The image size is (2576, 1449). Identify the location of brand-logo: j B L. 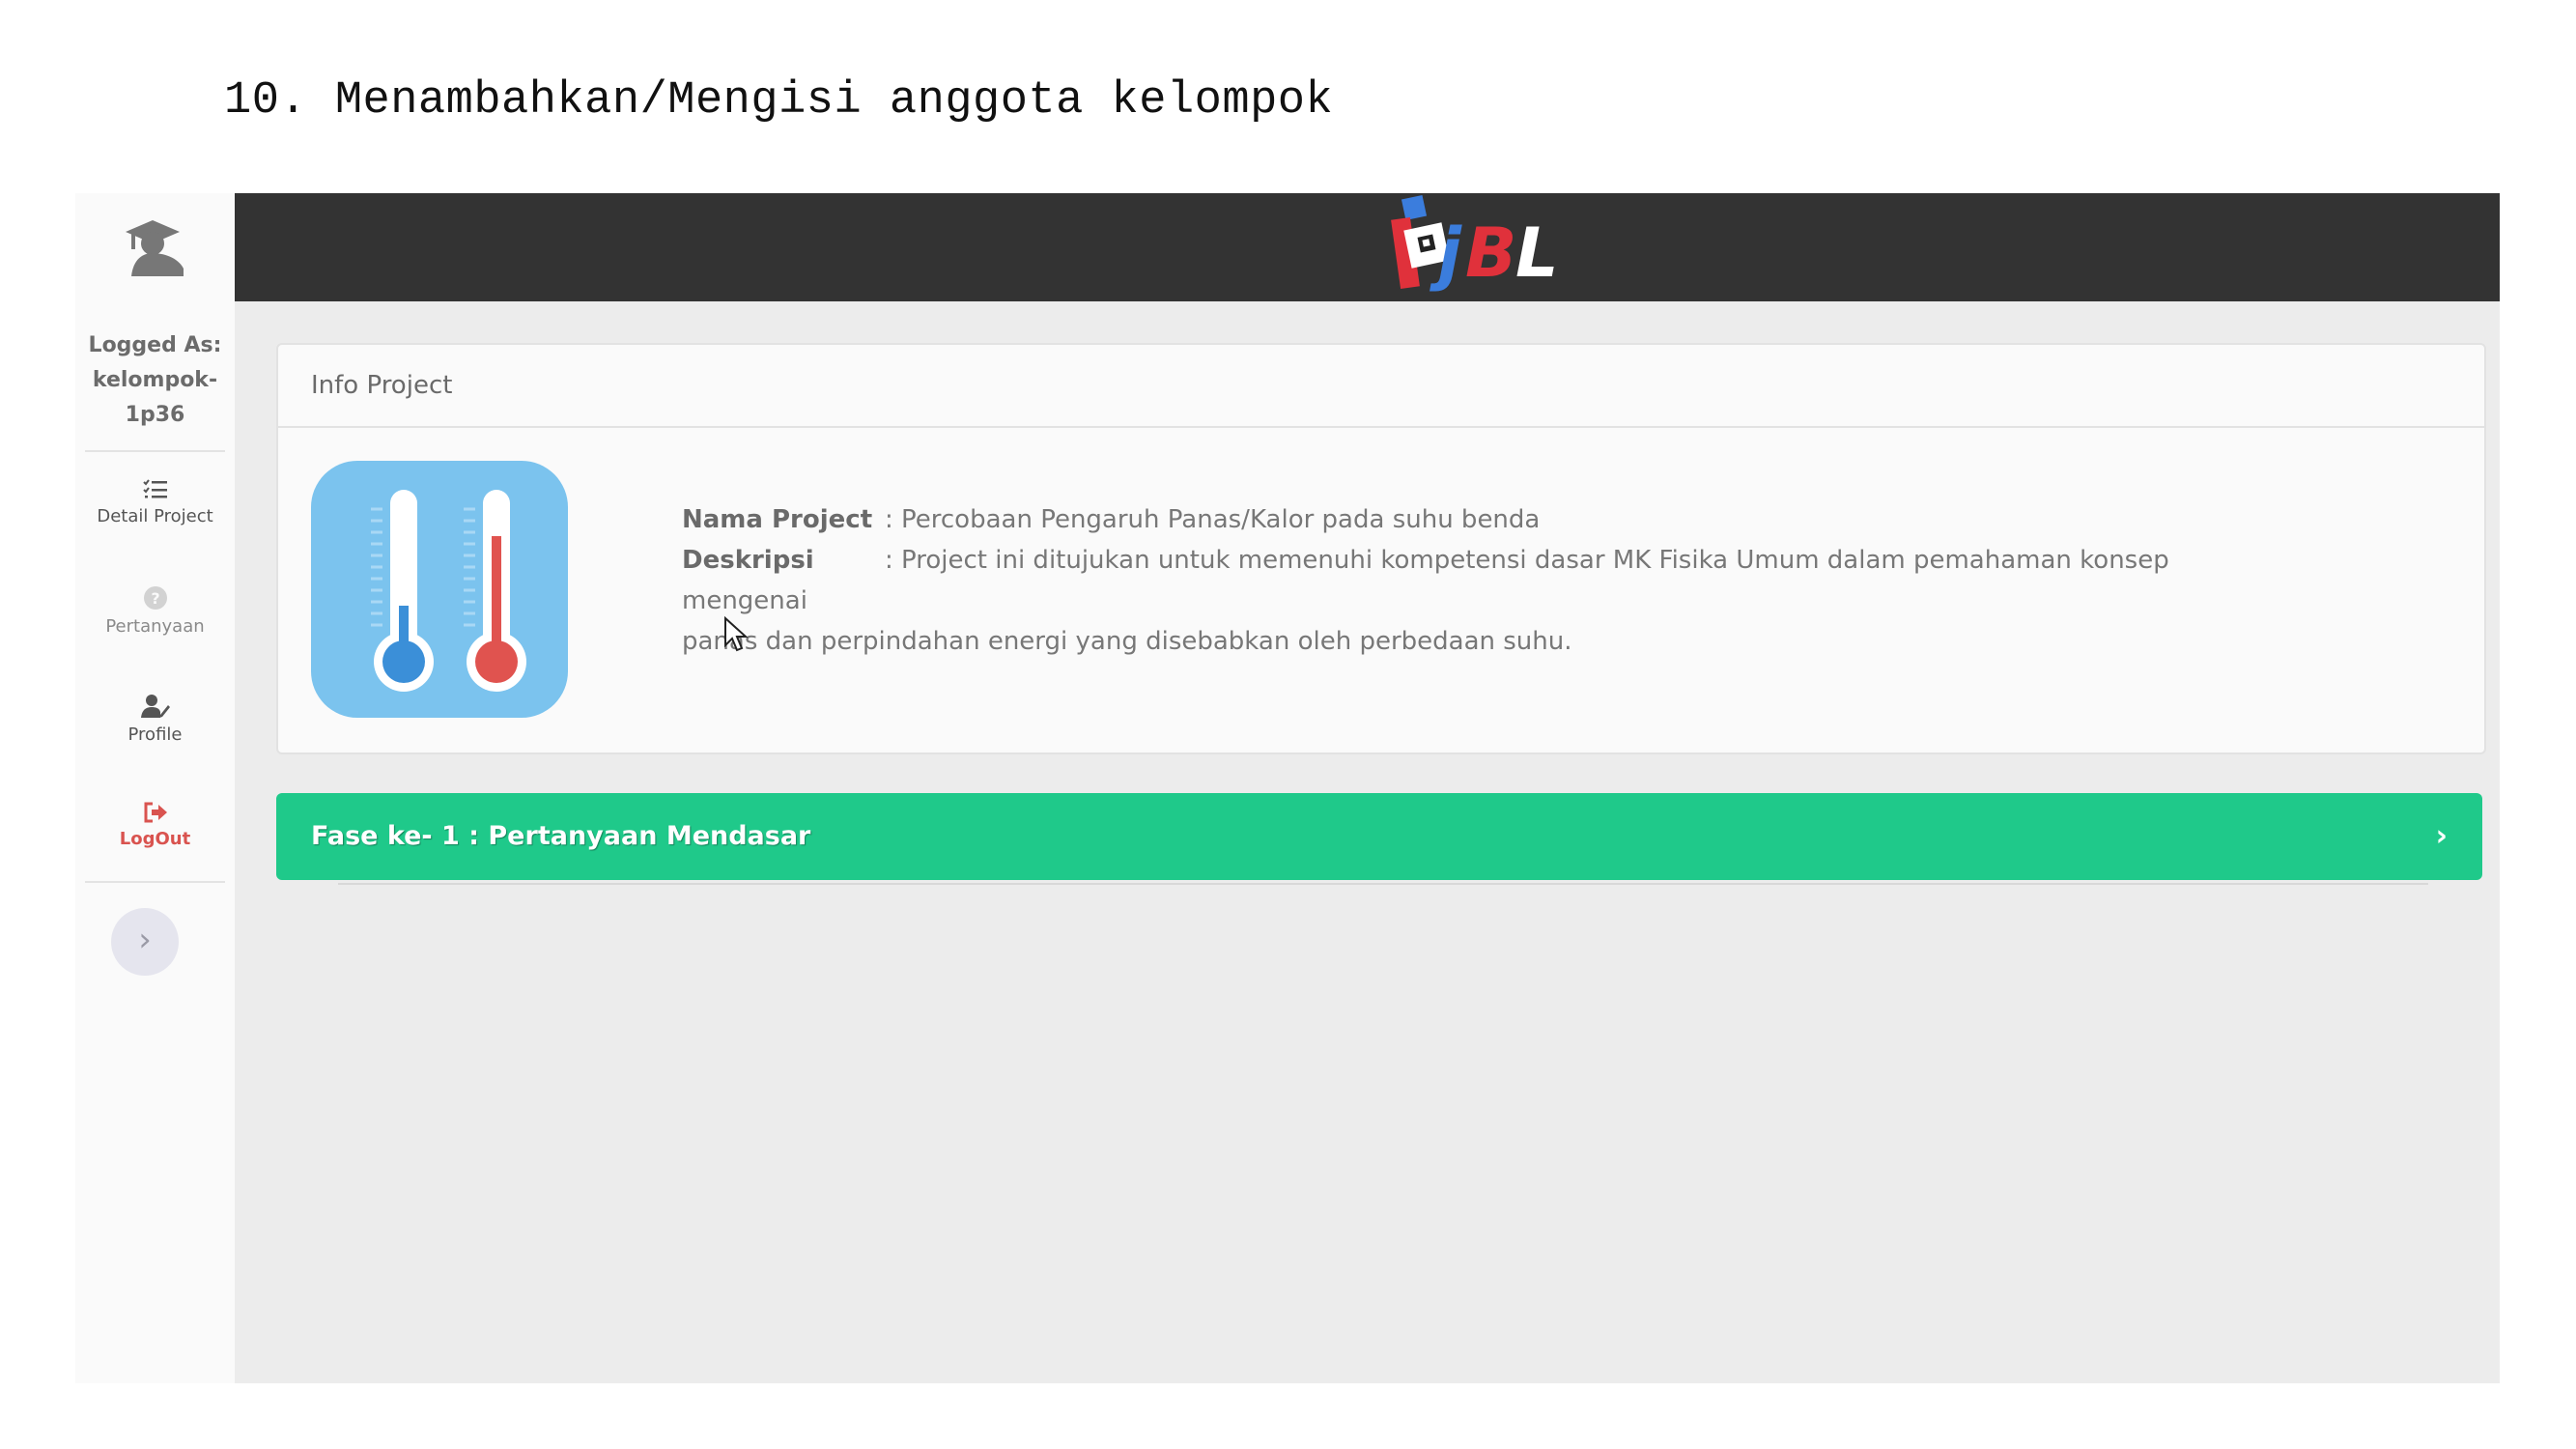
(1471, 247).